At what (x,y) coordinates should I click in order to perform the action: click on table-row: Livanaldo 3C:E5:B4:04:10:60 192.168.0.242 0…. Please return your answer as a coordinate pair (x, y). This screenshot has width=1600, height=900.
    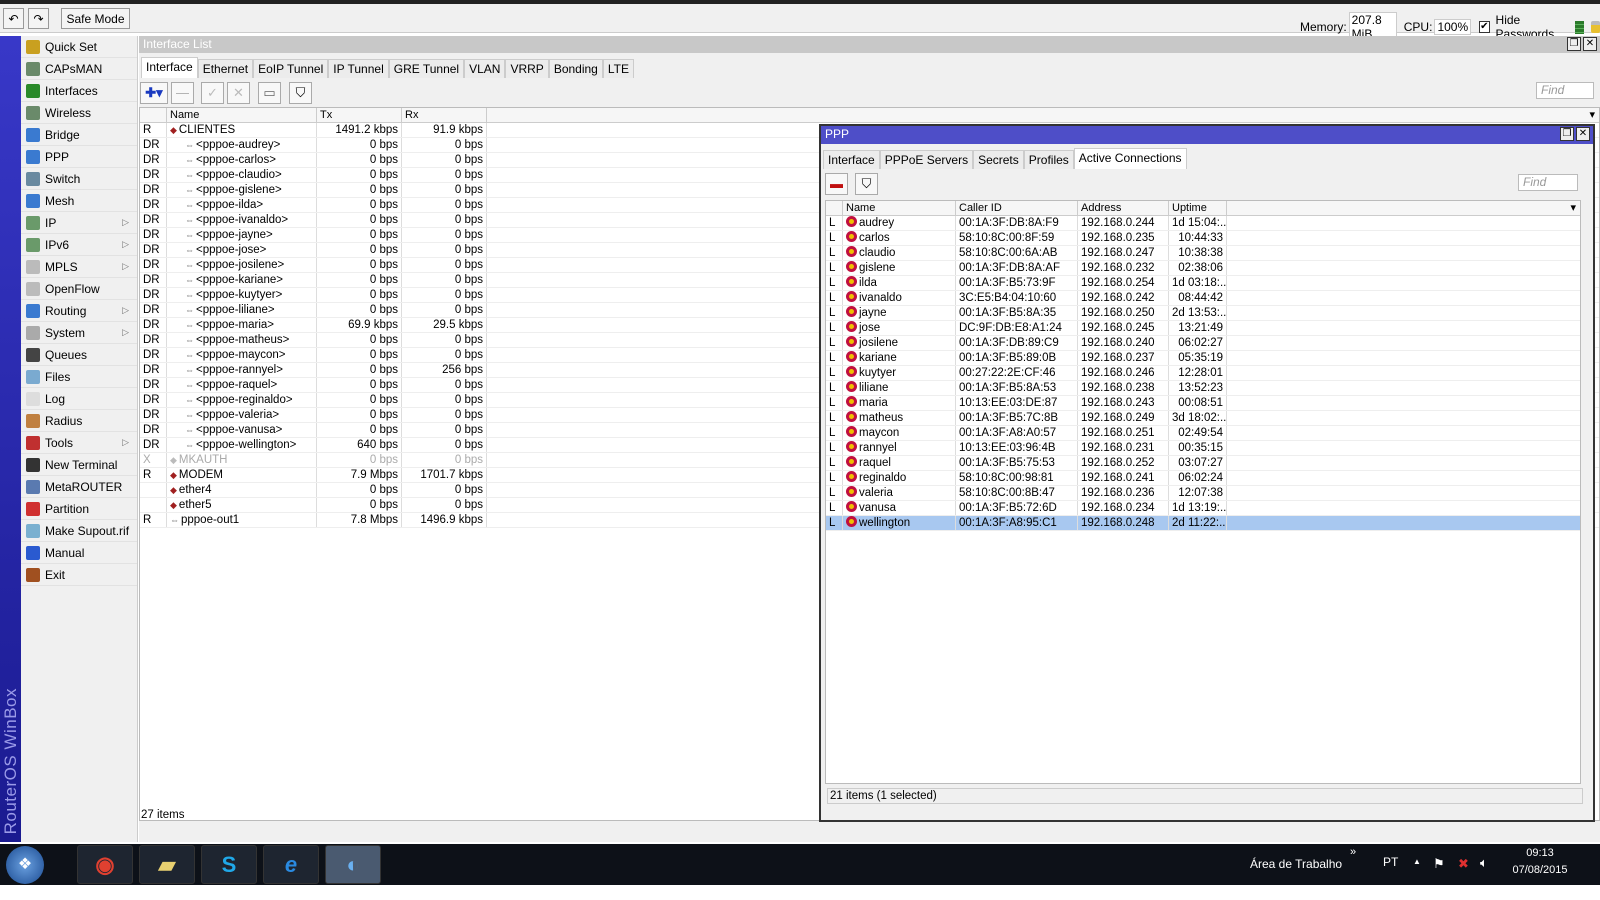
    Looking at the image, I should click on (1203, 298).